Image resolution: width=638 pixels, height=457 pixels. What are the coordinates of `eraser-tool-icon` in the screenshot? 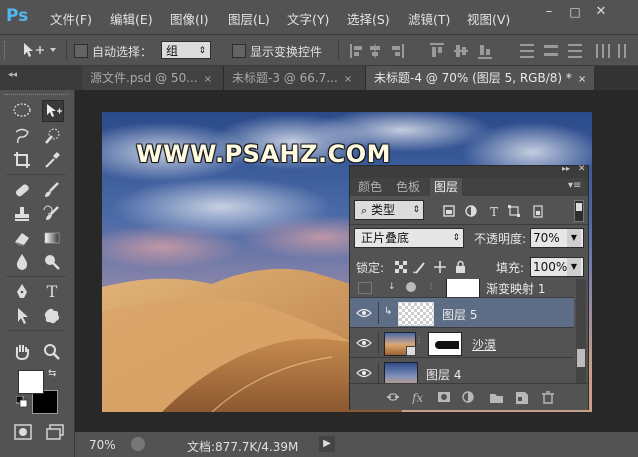 It's located at (22, 238).